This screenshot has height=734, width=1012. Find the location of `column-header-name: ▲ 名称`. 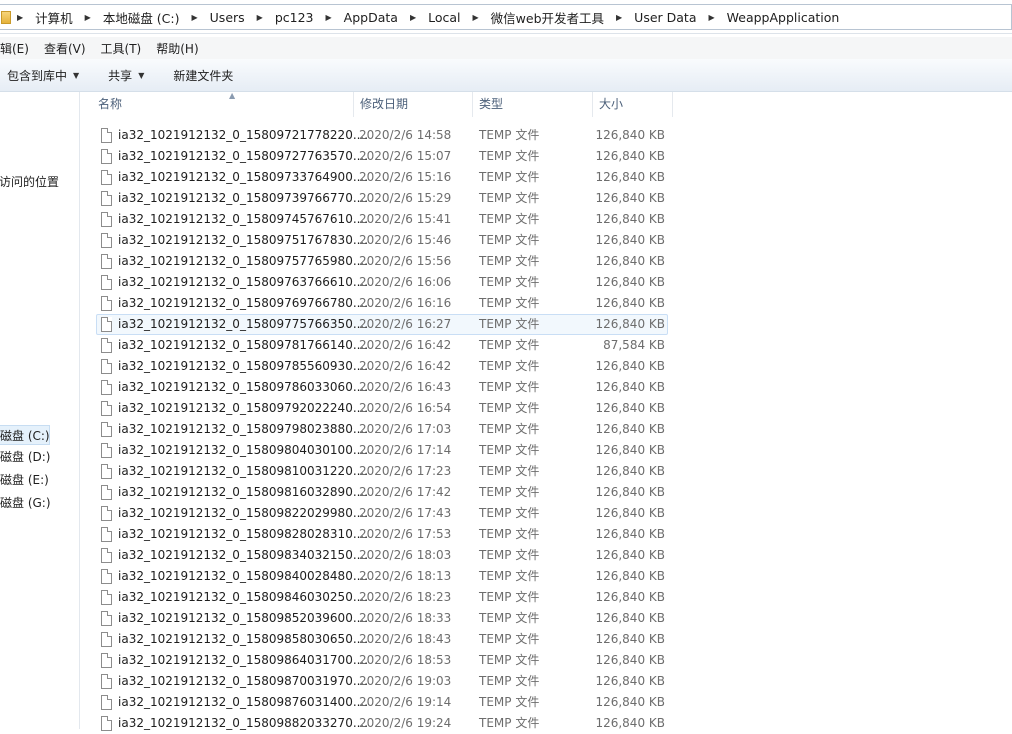

column-header-name: ▲ 名称 is located at coordinates (223, 104).